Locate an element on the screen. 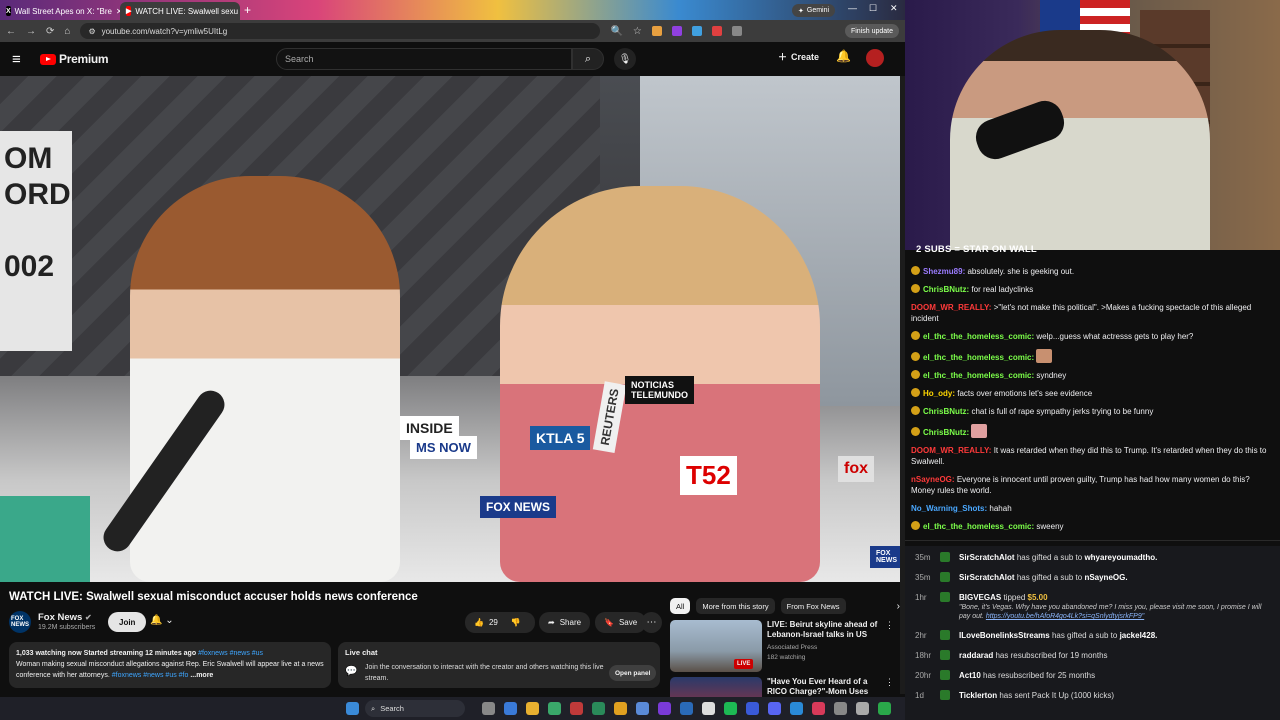  event-target: whyareyoumadtho. is located at coordinates (1120, 557).